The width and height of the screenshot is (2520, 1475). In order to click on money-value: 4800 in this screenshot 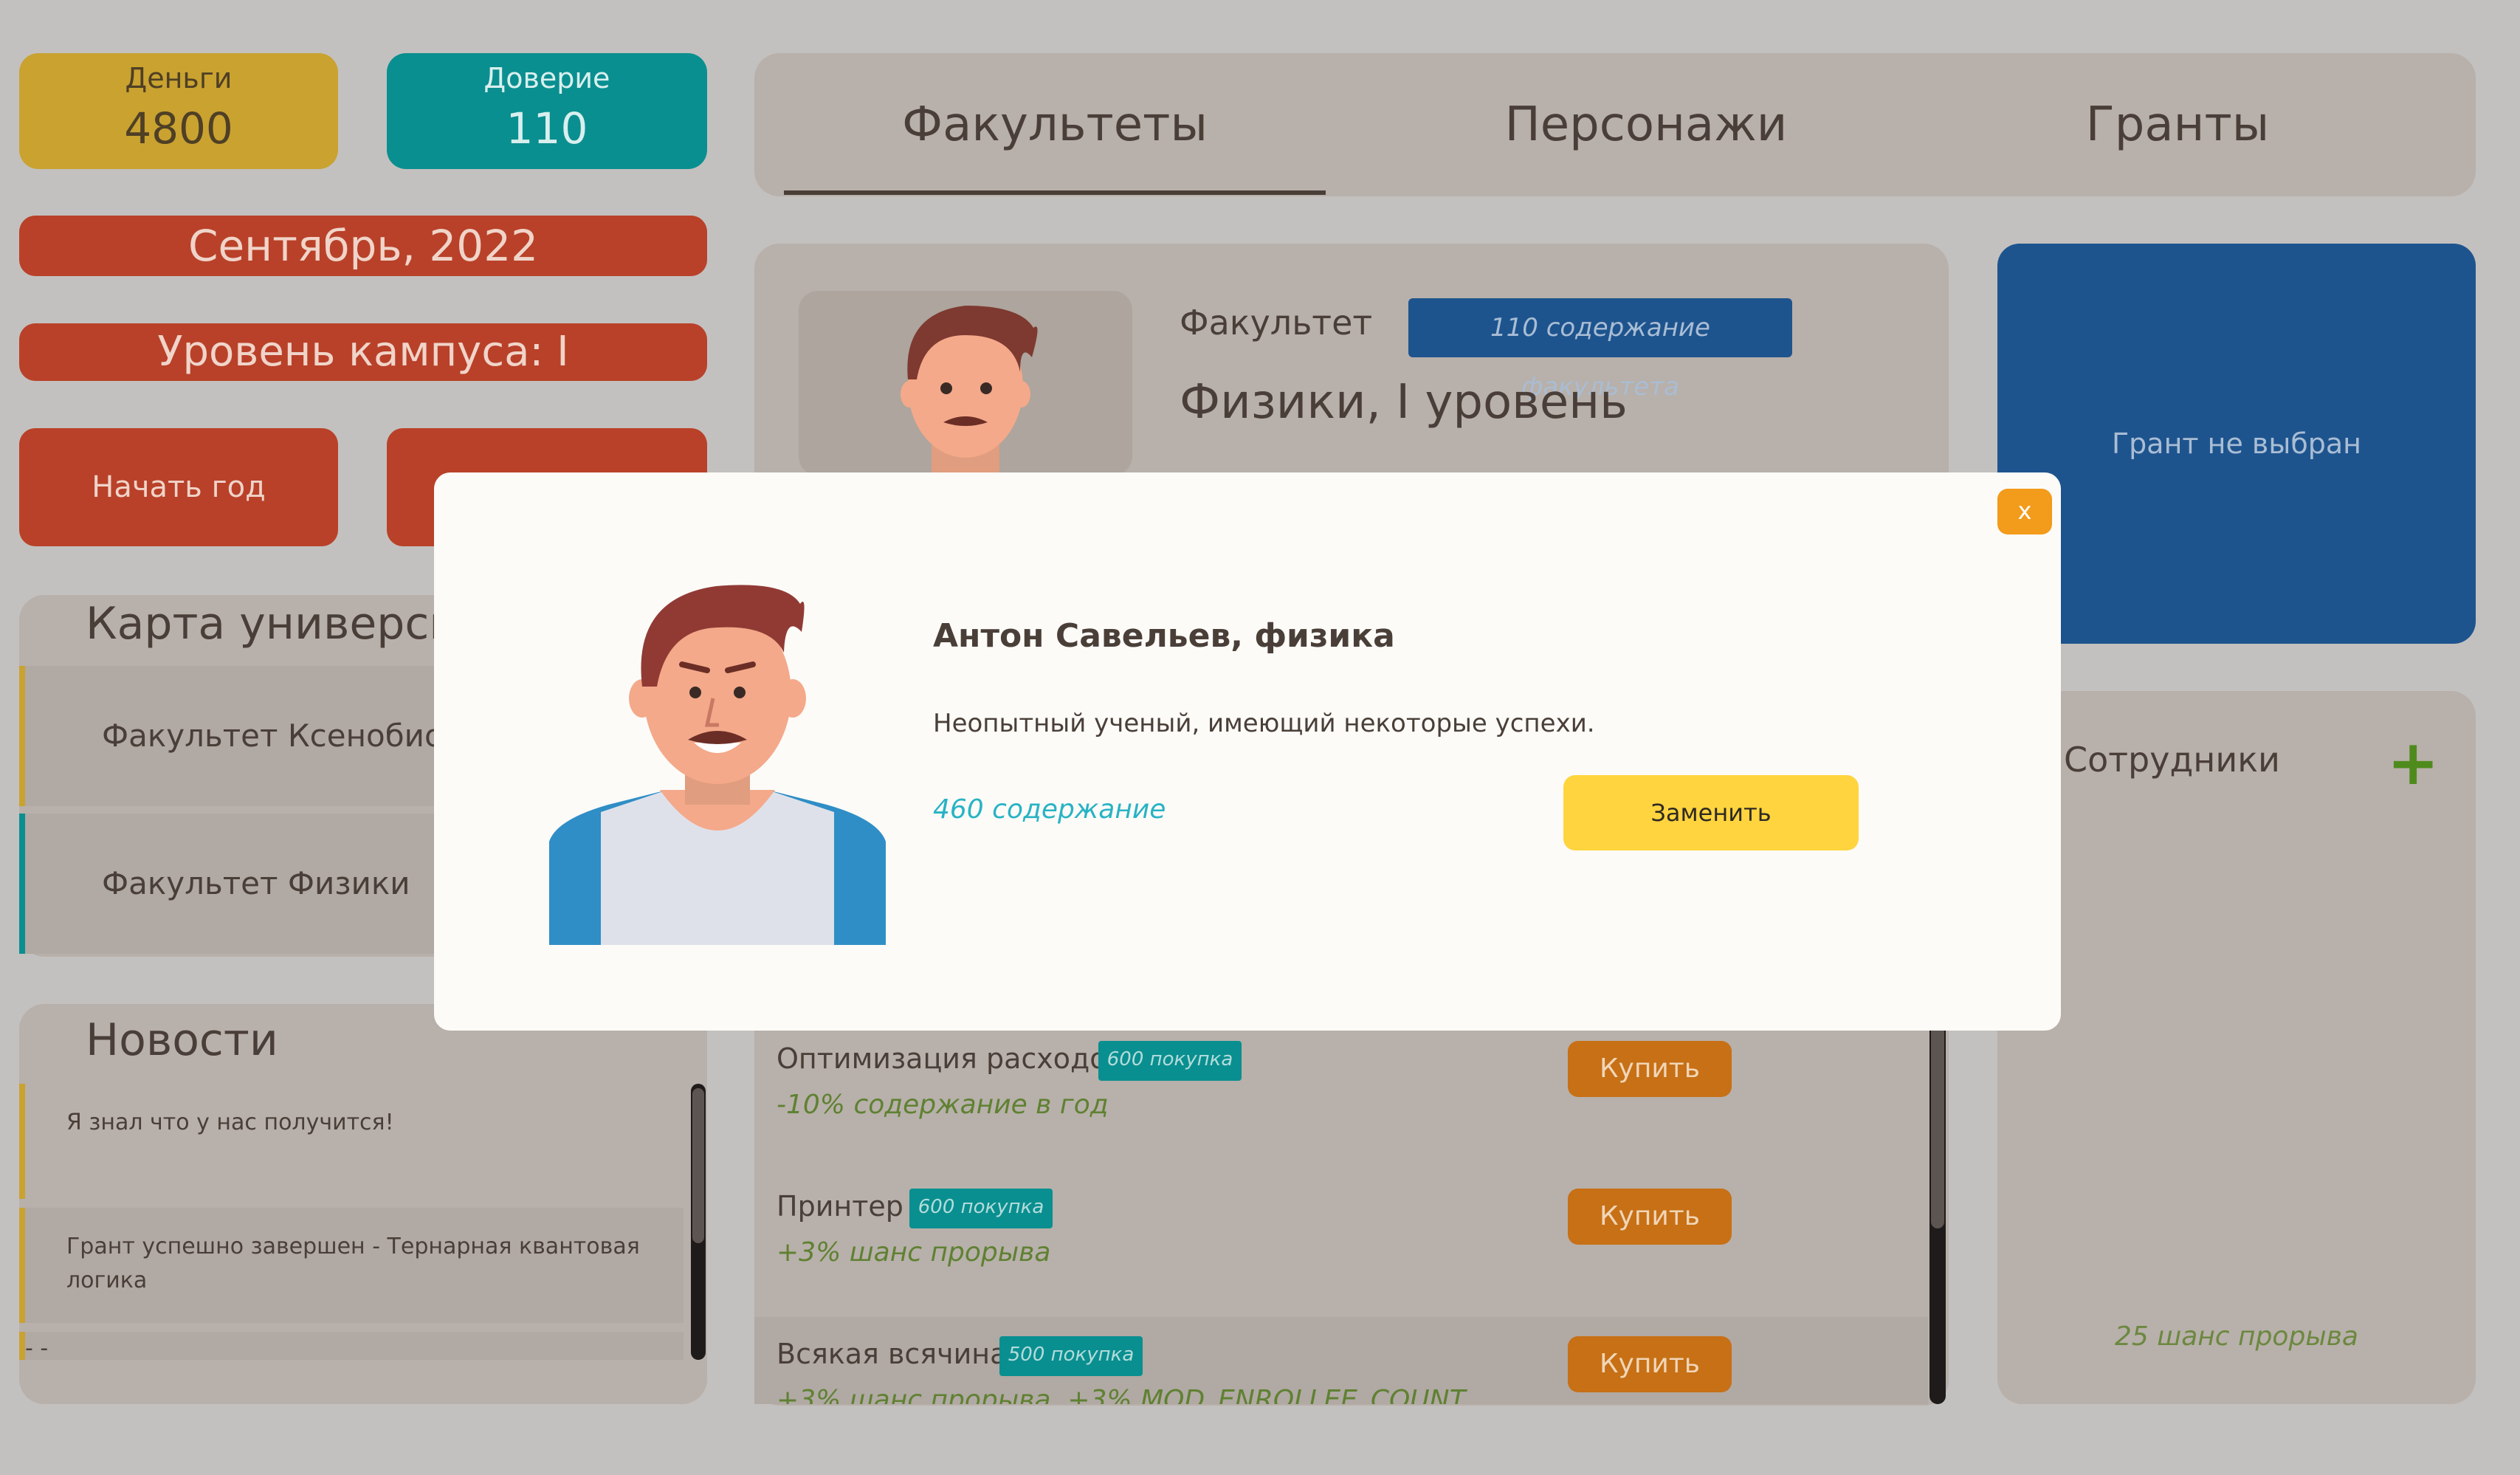, I will do `click(178, 128)`.